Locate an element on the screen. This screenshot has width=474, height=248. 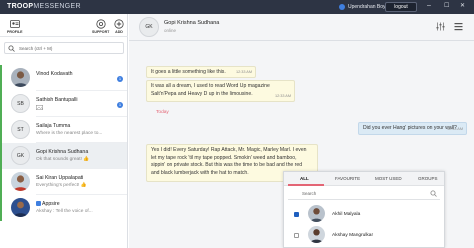
close-icon: ✕ is located at coordinates (462, 5).